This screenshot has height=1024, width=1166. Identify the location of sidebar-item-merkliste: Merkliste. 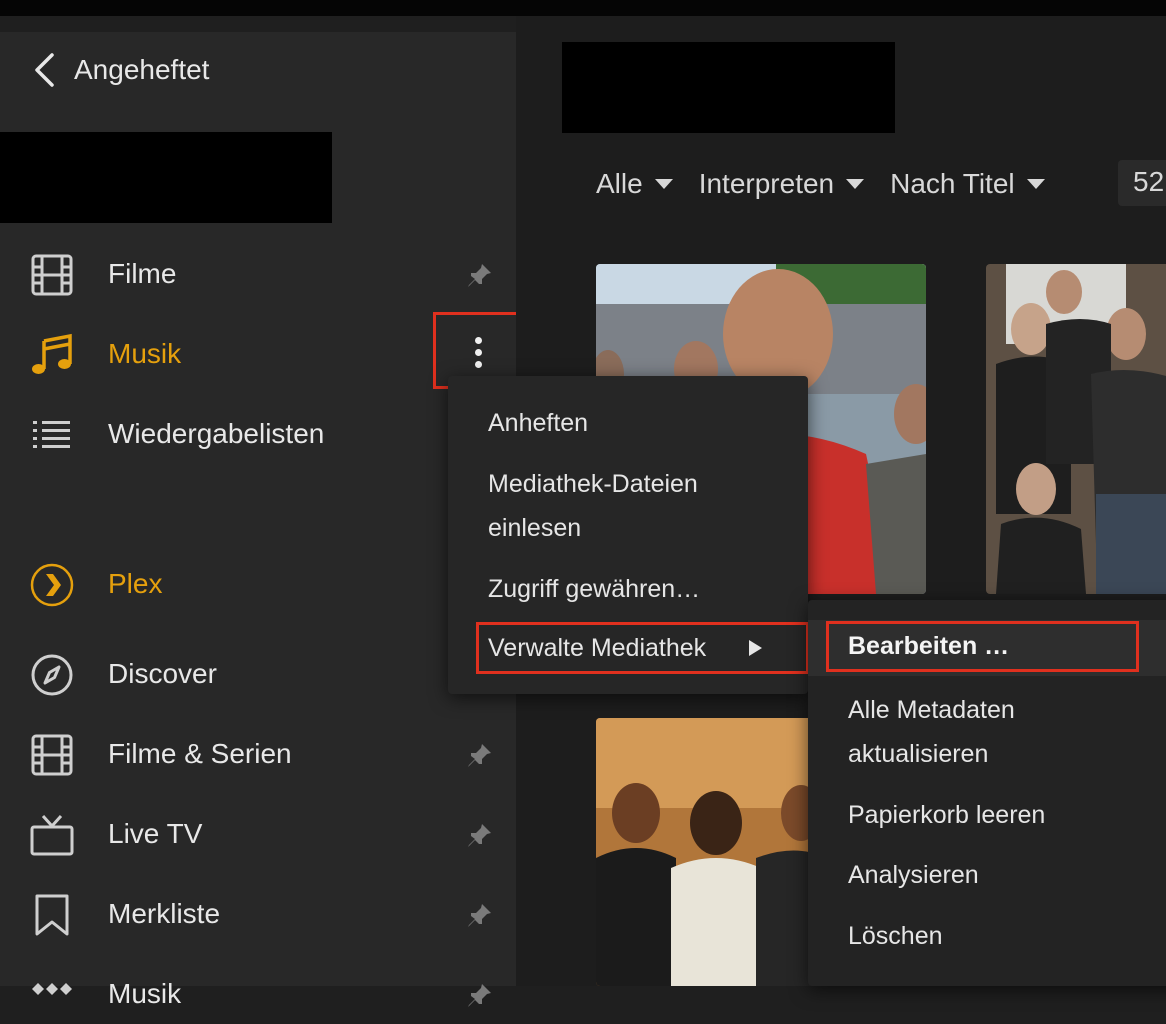
(258, 914).